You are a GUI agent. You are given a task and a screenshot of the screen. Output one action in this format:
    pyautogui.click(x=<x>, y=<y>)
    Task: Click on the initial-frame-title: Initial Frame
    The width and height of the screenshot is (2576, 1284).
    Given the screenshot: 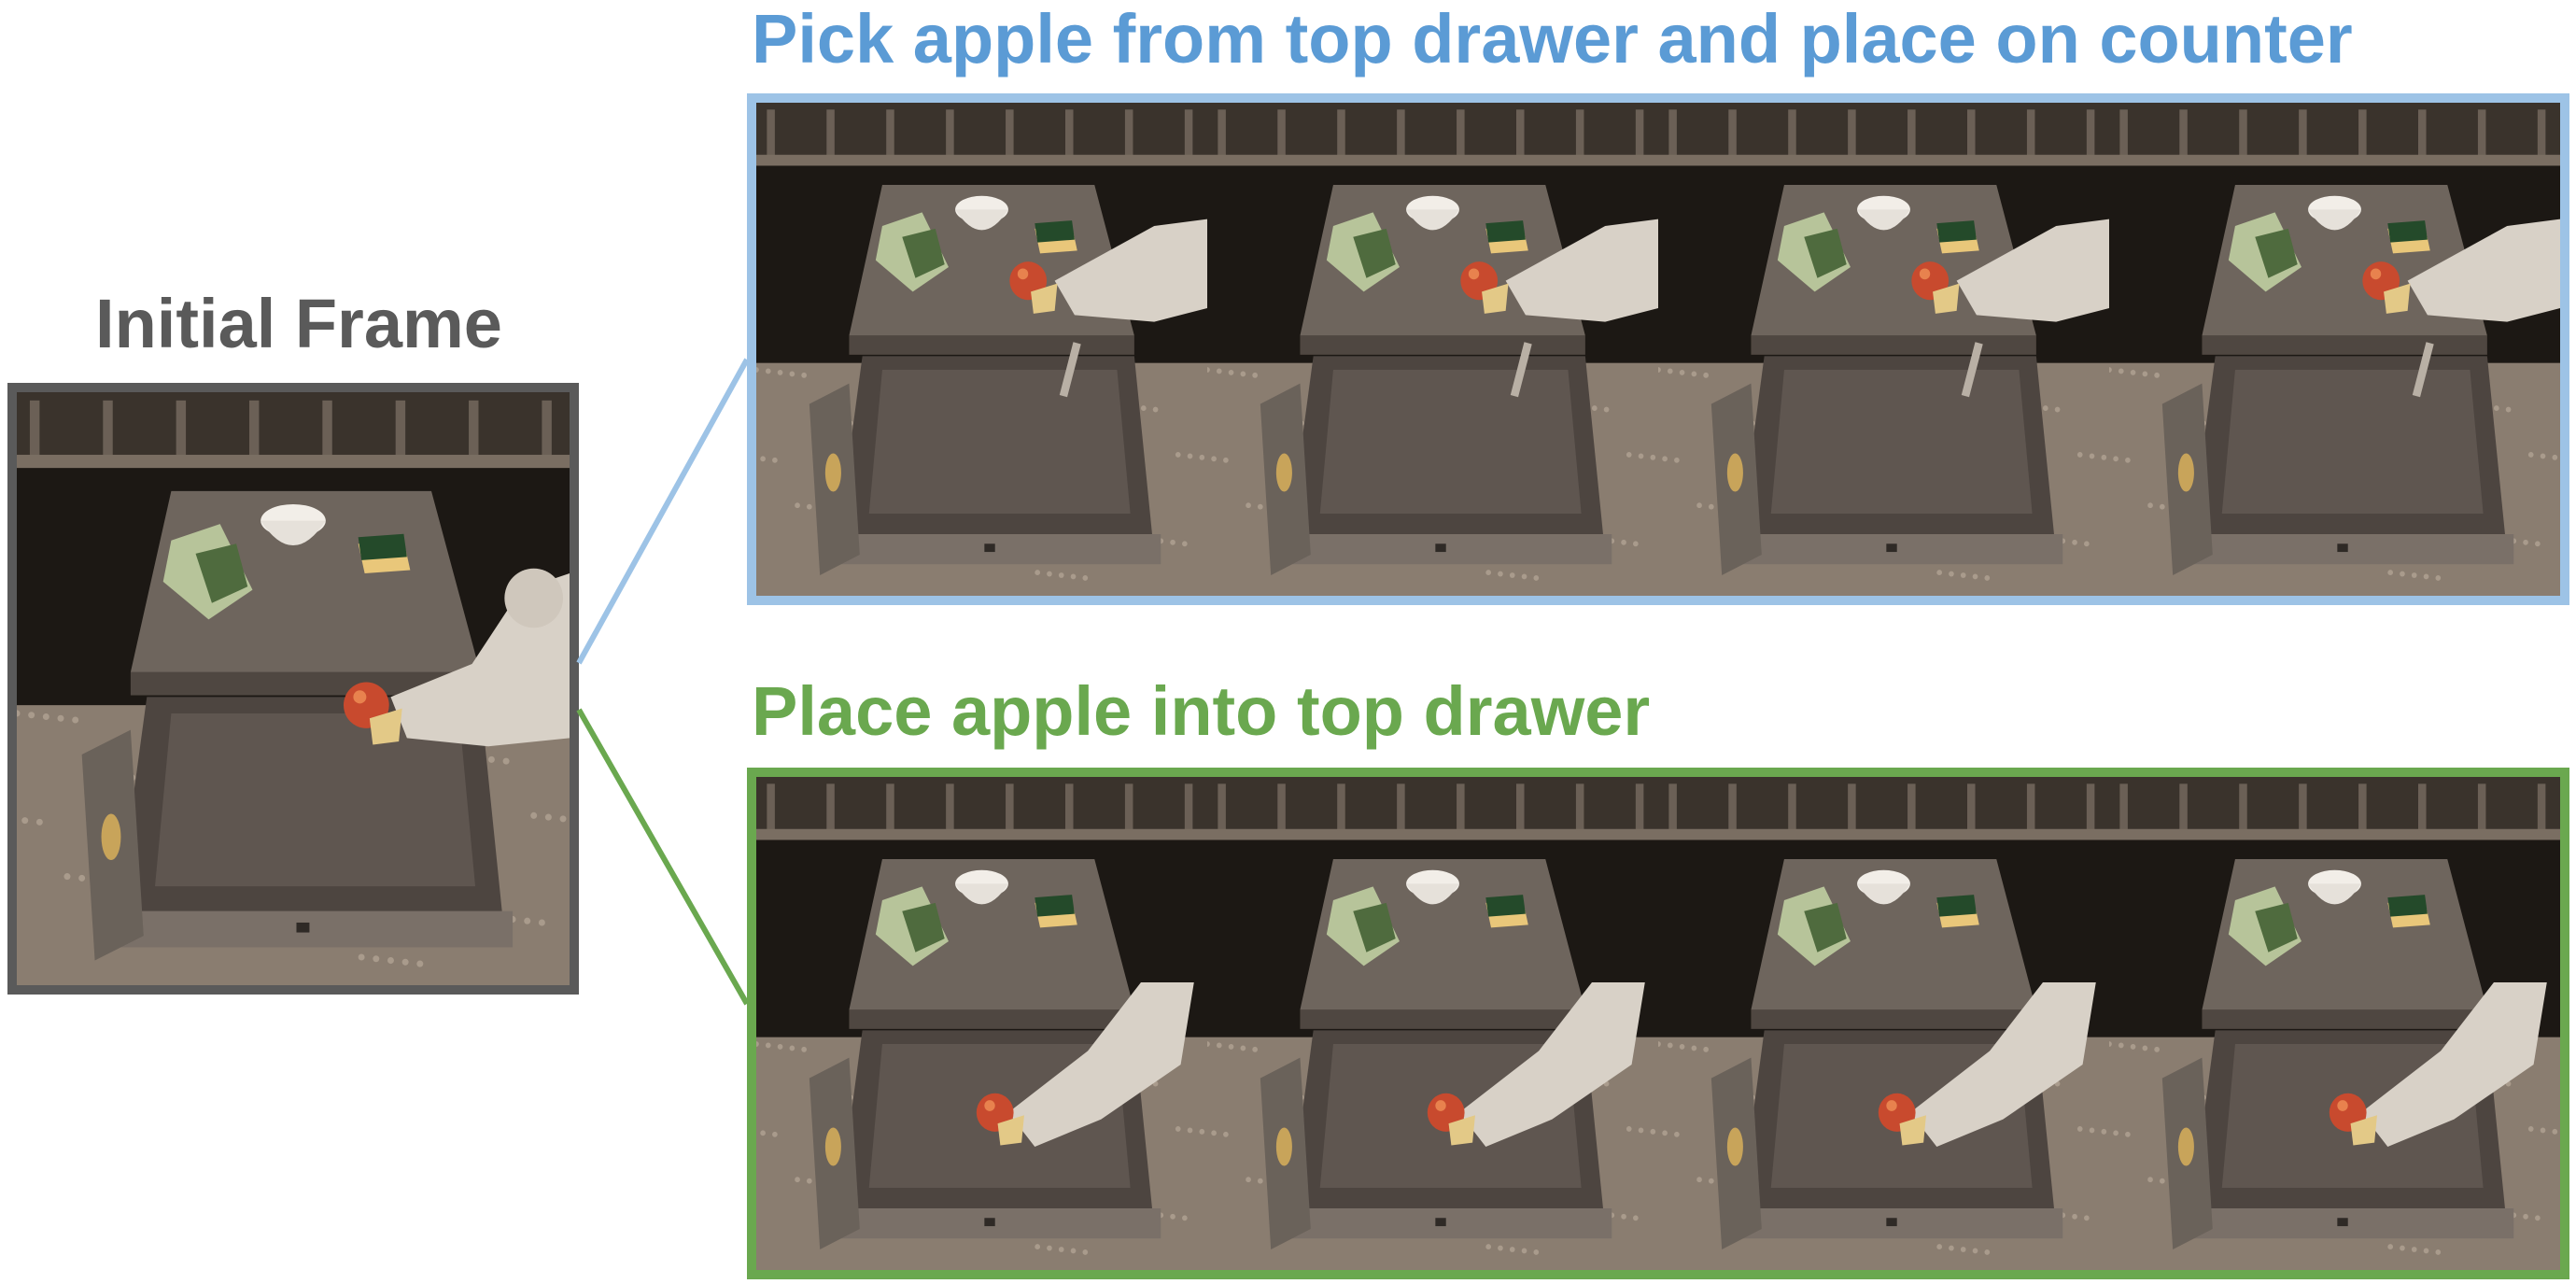 What is the action you would take?
    pyautogui.click(x=298, y=323)
    